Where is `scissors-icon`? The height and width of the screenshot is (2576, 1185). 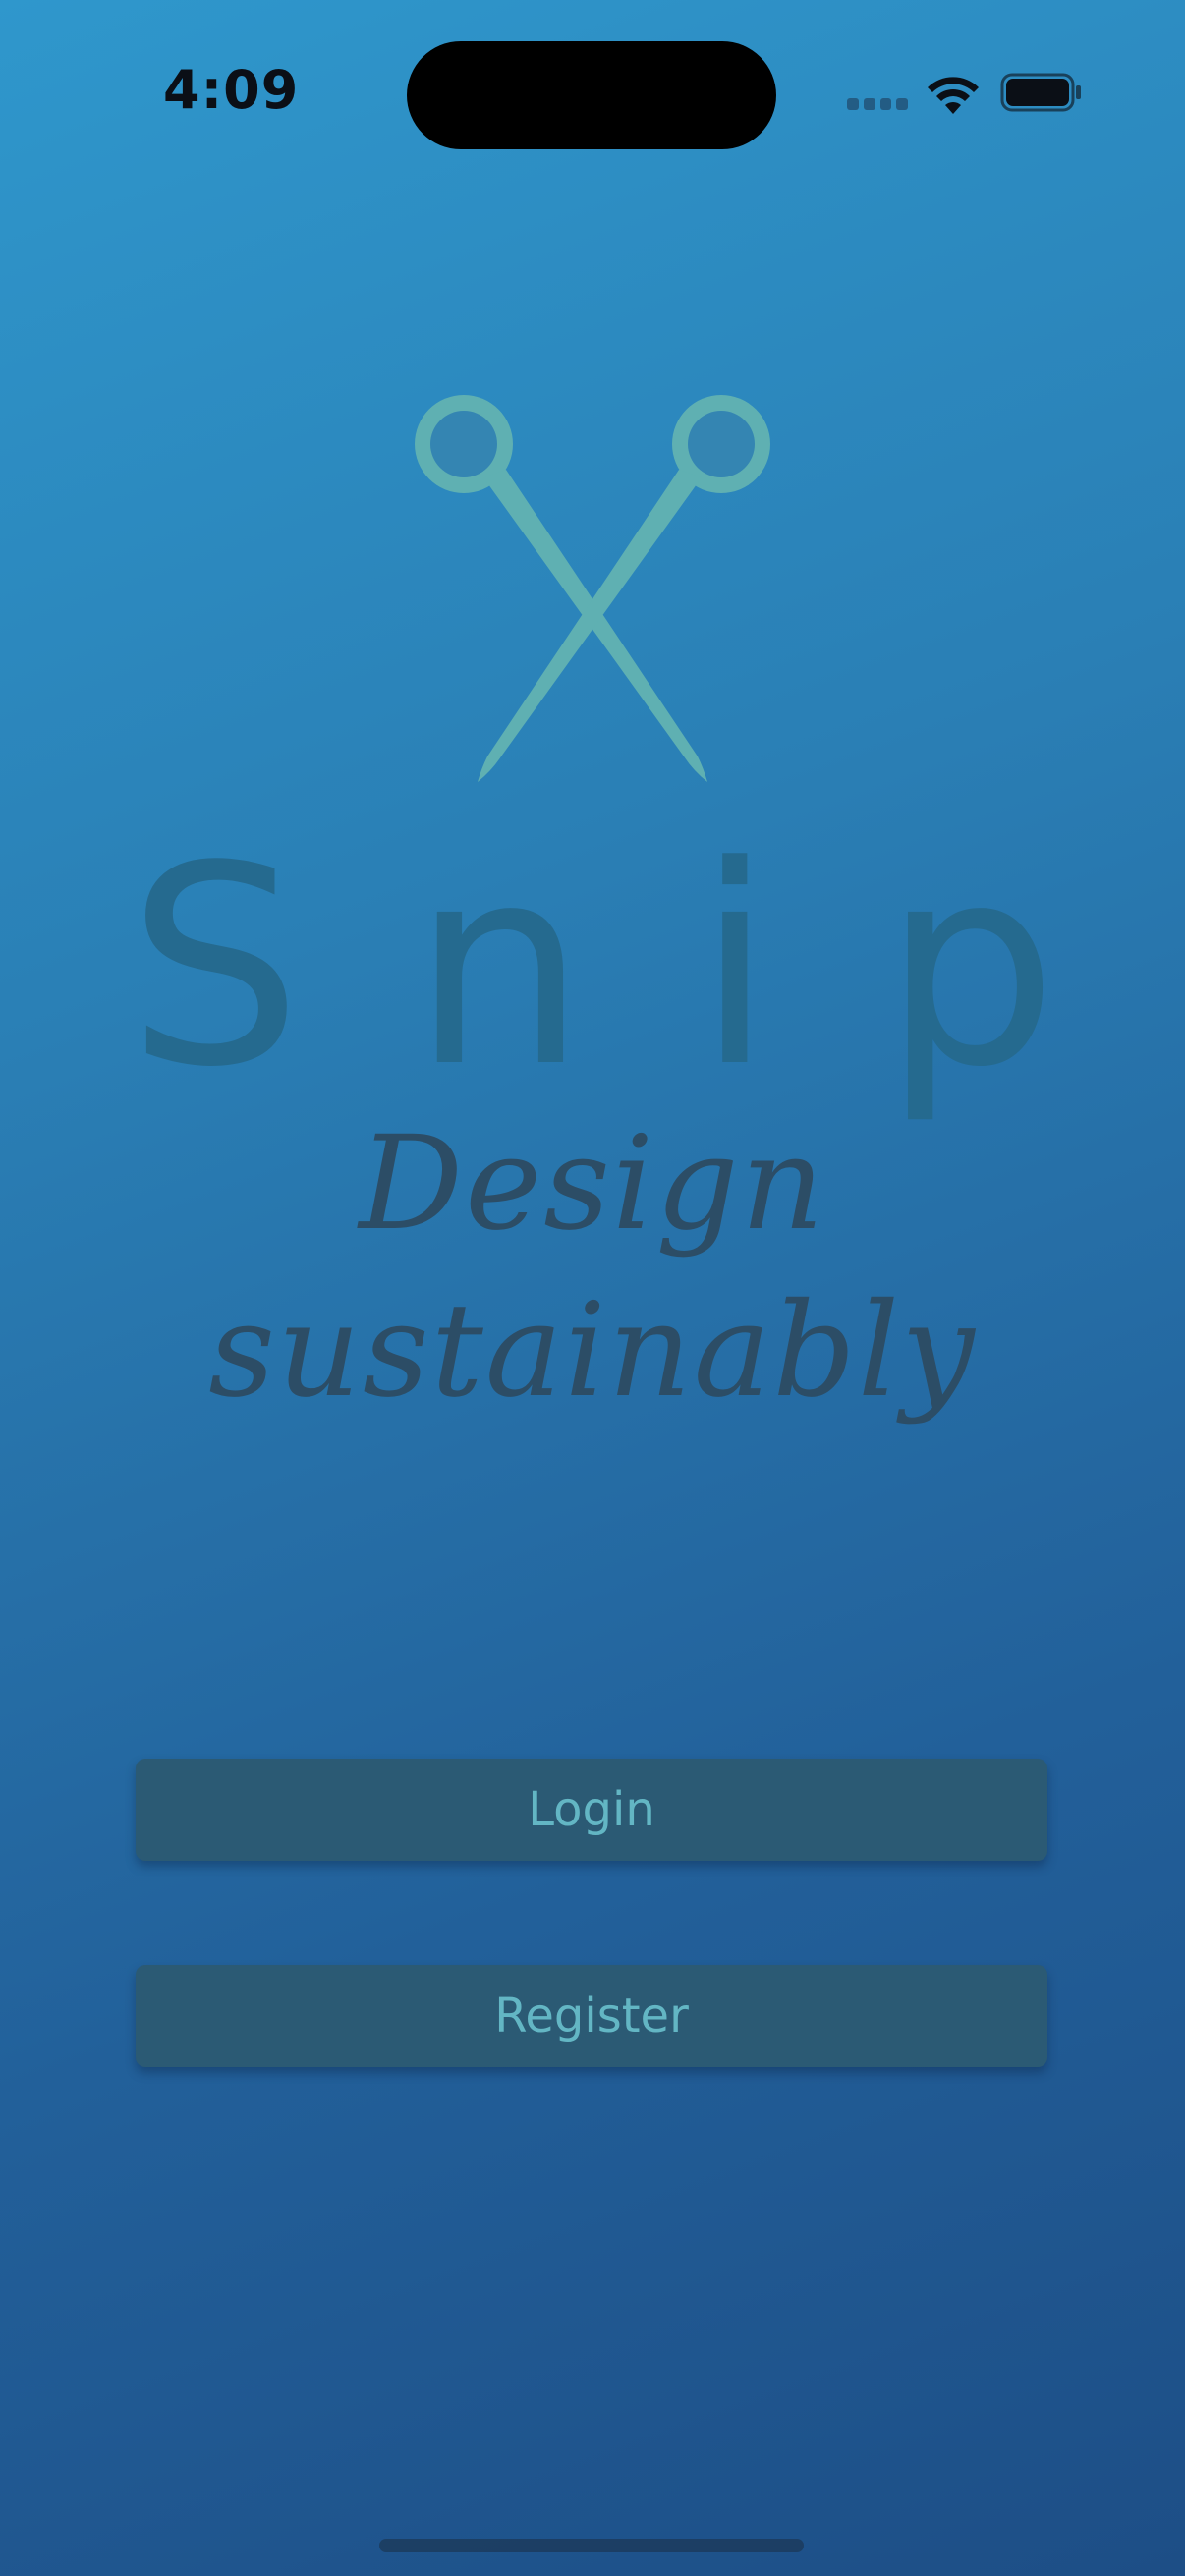
scissors-icon is located at coordinates (592, 588).